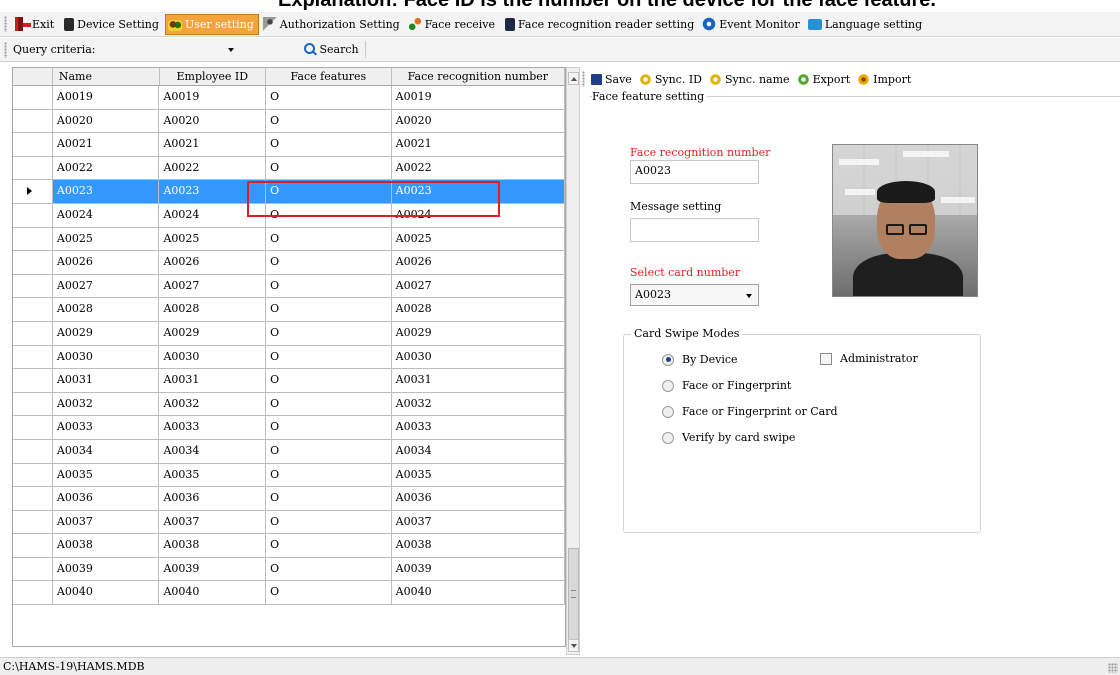 Image resolution: width=1120 pixels, height=675 pixels. I want to click on table-row: A0029 A0029 O A0029, so click(289, 333).